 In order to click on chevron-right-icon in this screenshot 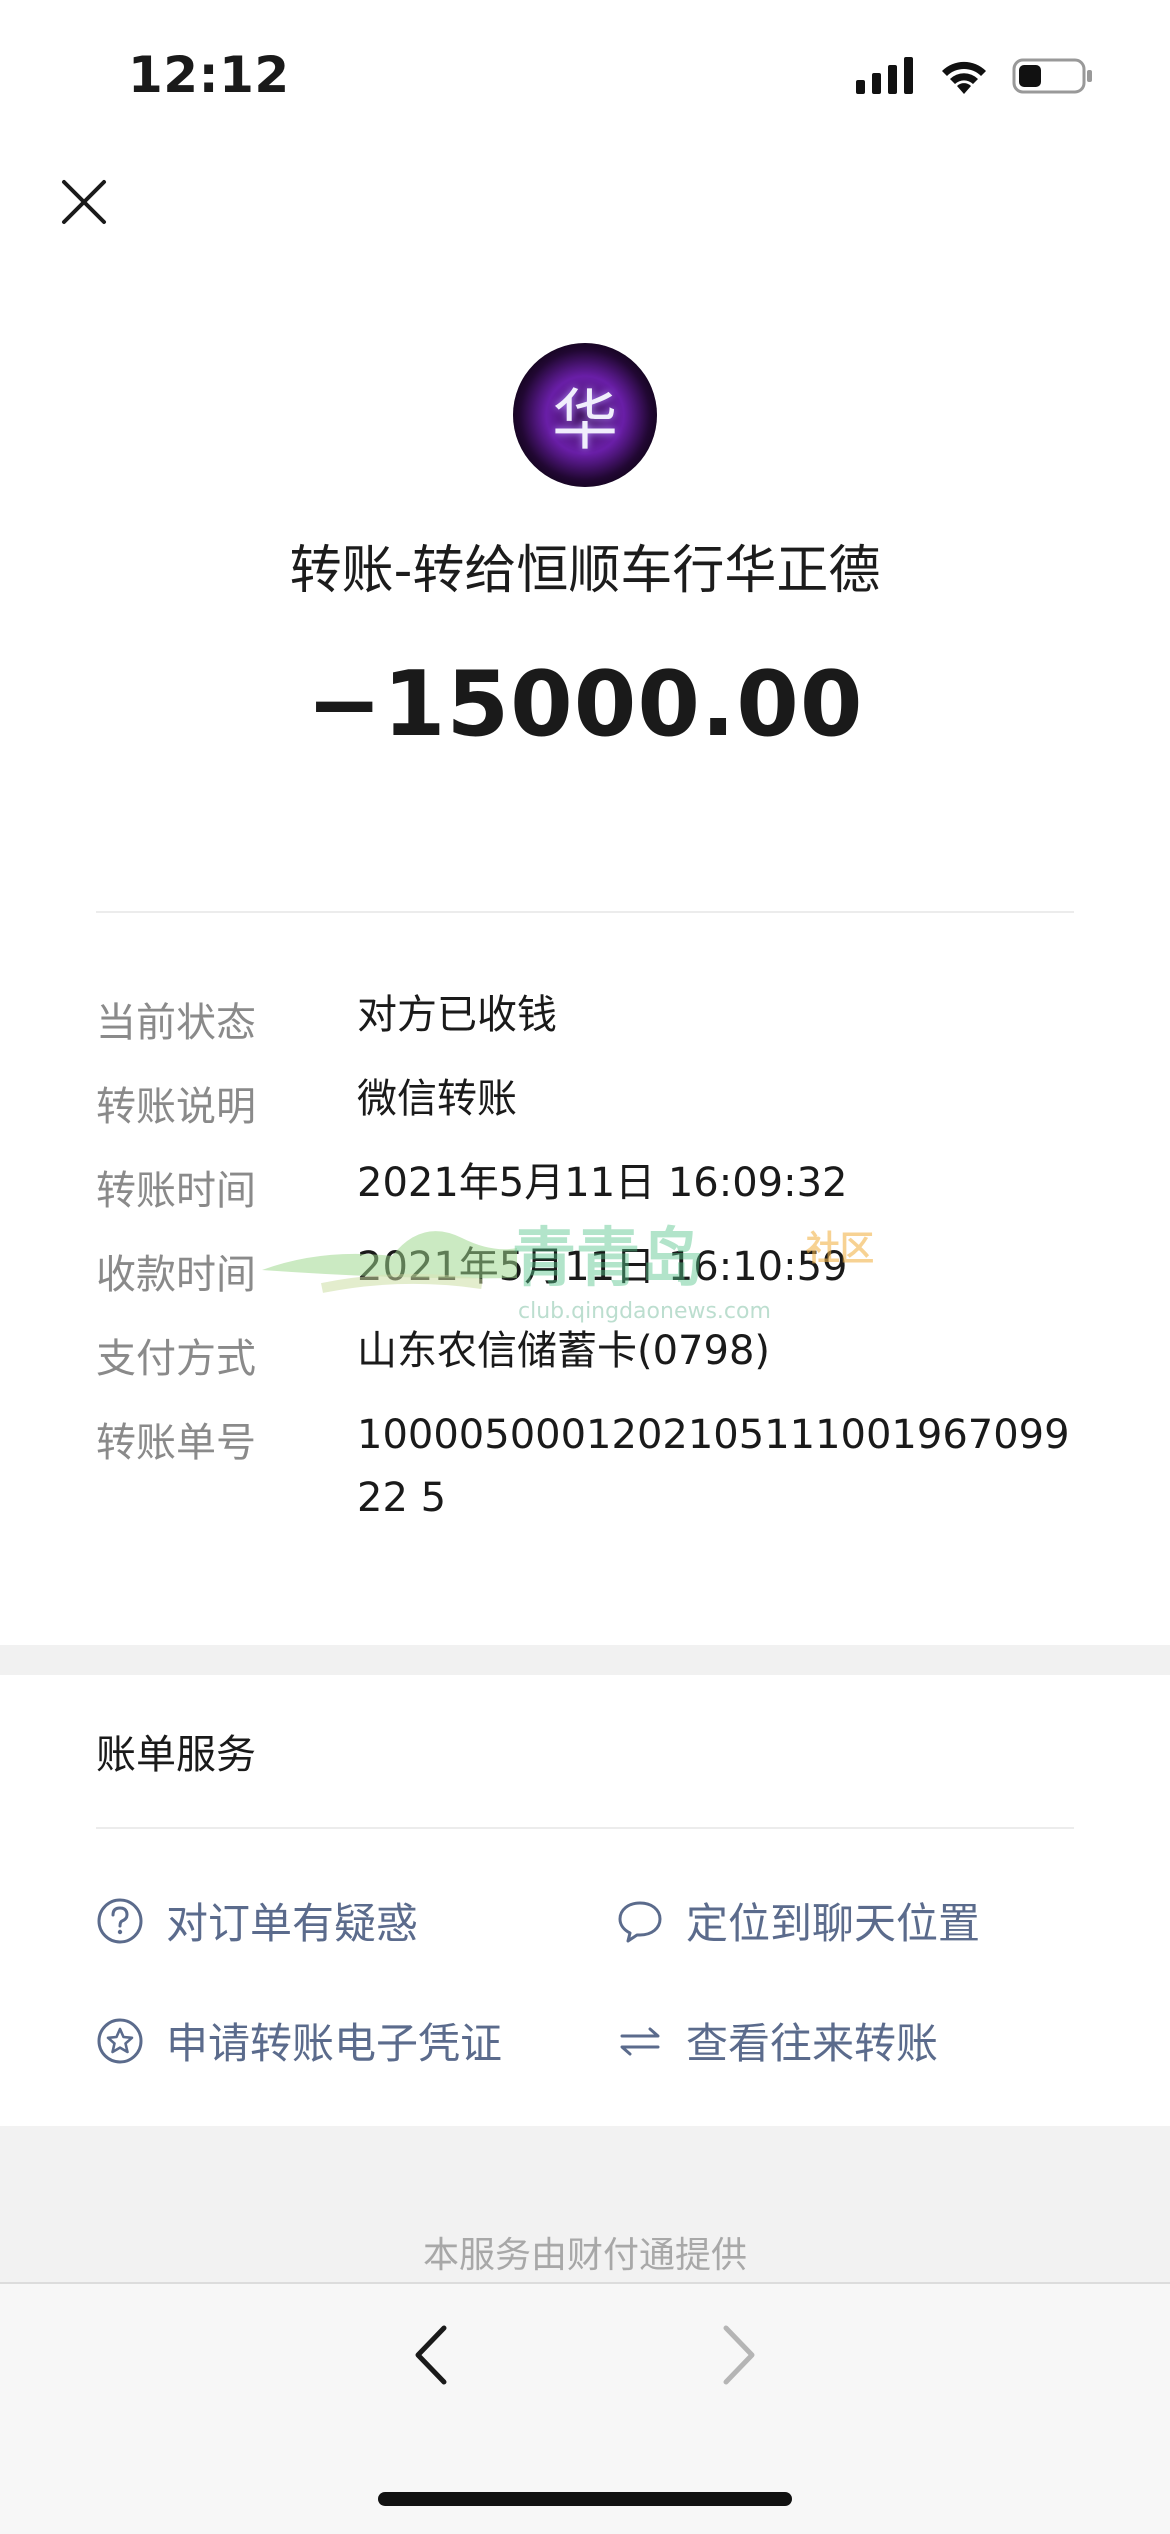, I will do `click(739, 2355)`.